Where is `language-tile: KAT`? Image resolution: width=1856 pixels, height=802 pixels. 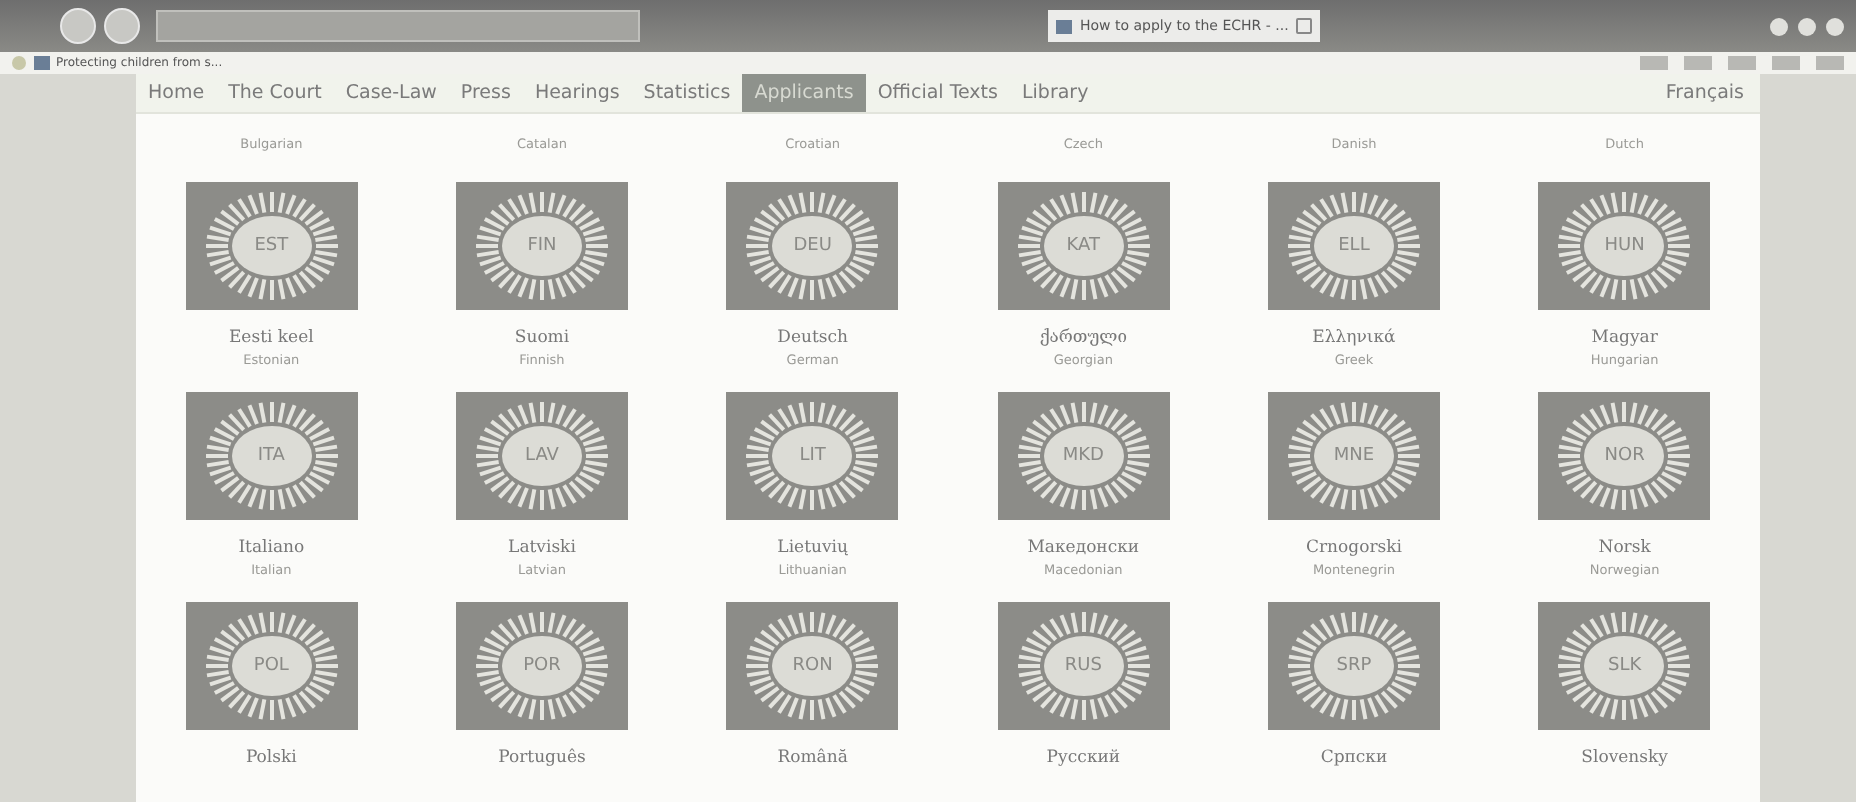 language-tile: KAT is located at coordinates (1083, 246).